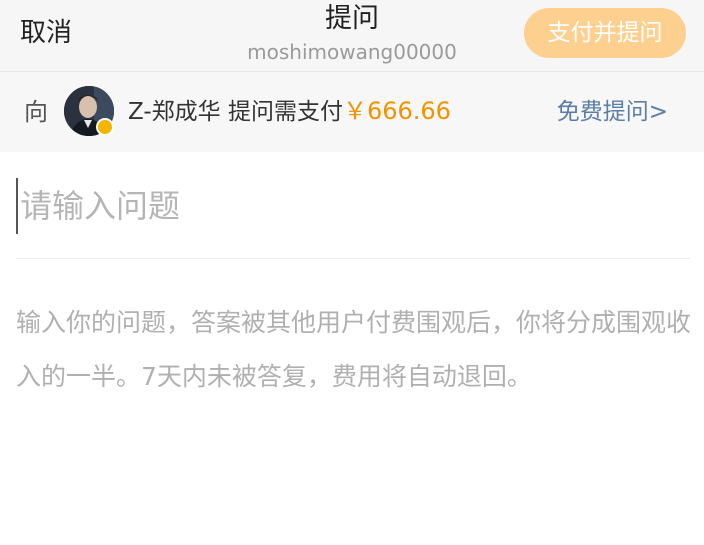 The image size is (704, 545). I want to click on recipient-bar: 向 Z-郑成华 提问需支付￥666.66 免费提问>, so click(352, 112).